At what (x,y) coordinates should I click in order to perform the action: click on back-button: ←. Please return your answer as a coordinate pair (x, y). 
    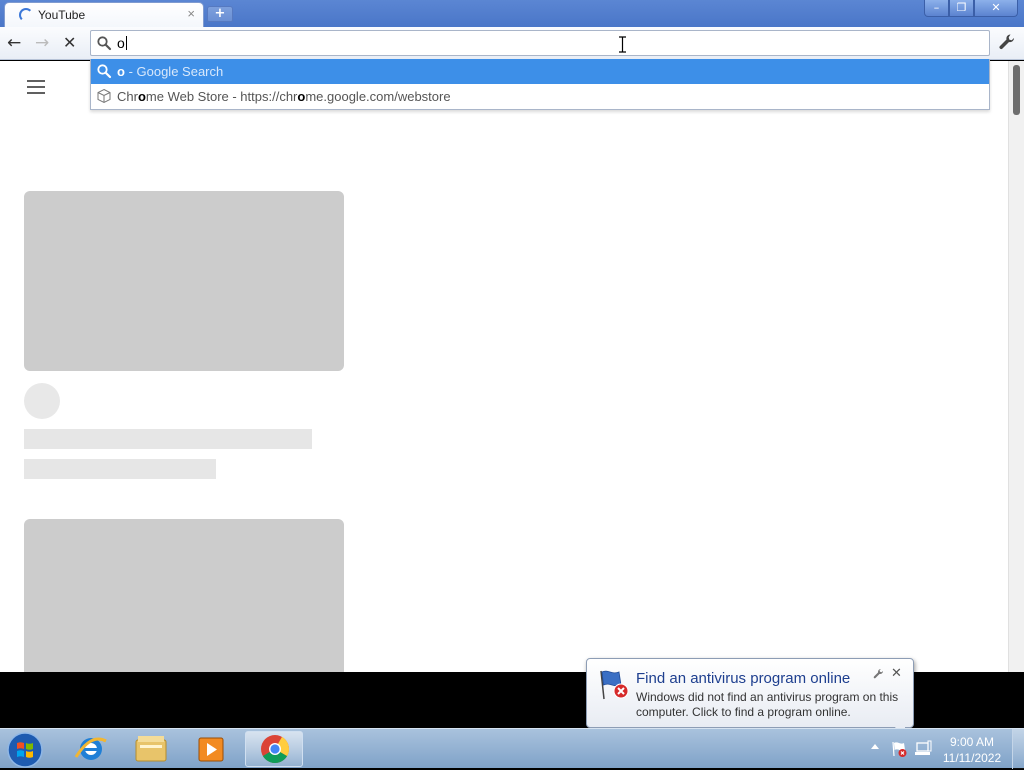
    Looking at the image, I should click on (14, 43).